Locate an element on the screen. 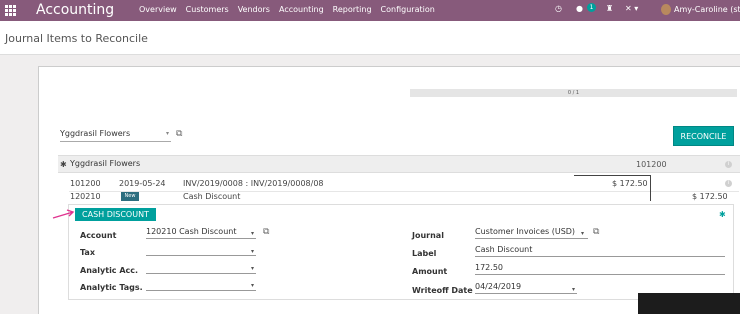  menu-overview: Overview is located at coordinates (158, 9).